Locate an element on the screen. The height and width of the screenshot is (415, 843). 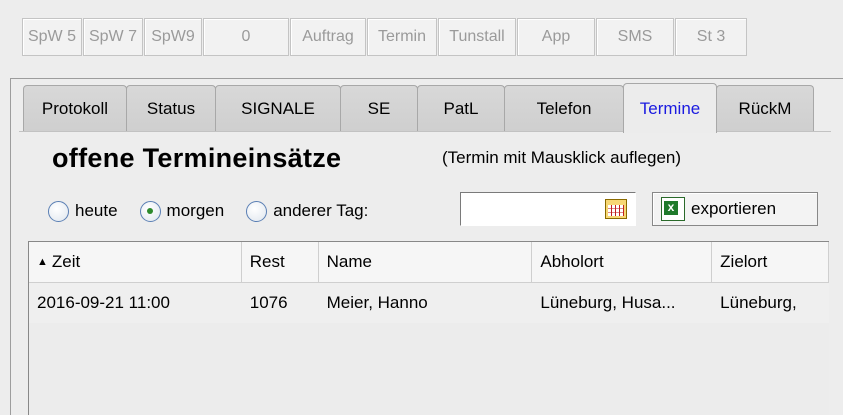
topbar-button-0: 0 is located at coordinates (246, 37).